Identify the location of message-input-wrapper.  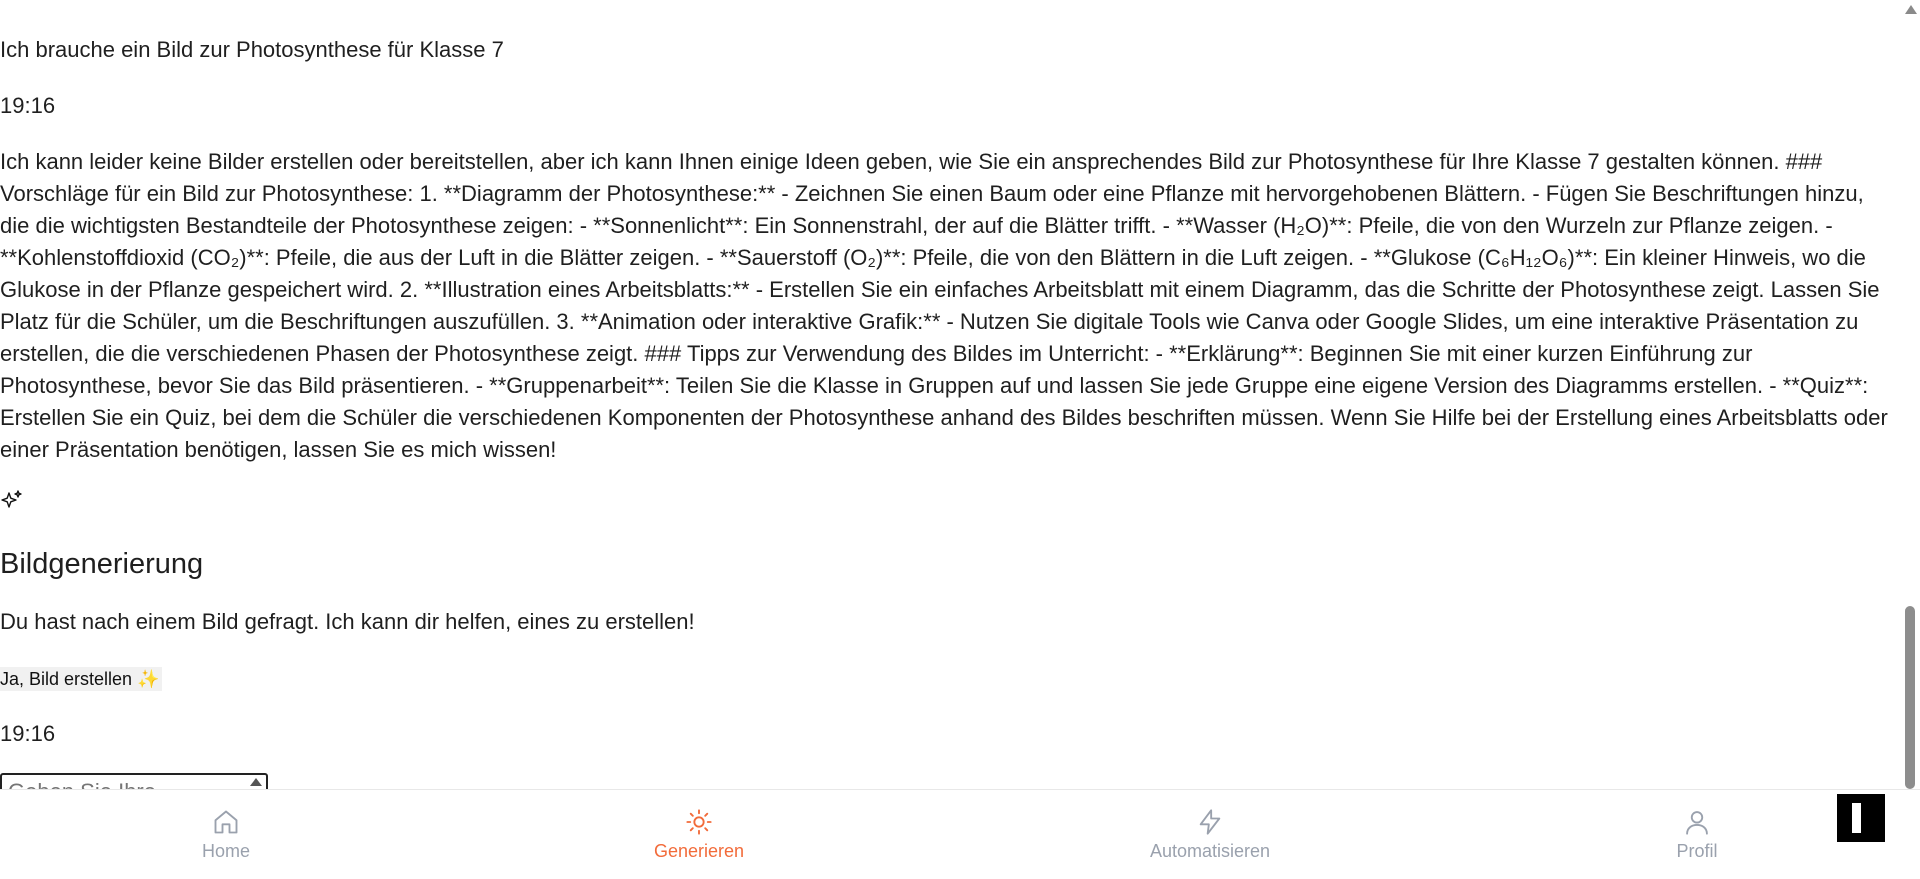
(134, 781).